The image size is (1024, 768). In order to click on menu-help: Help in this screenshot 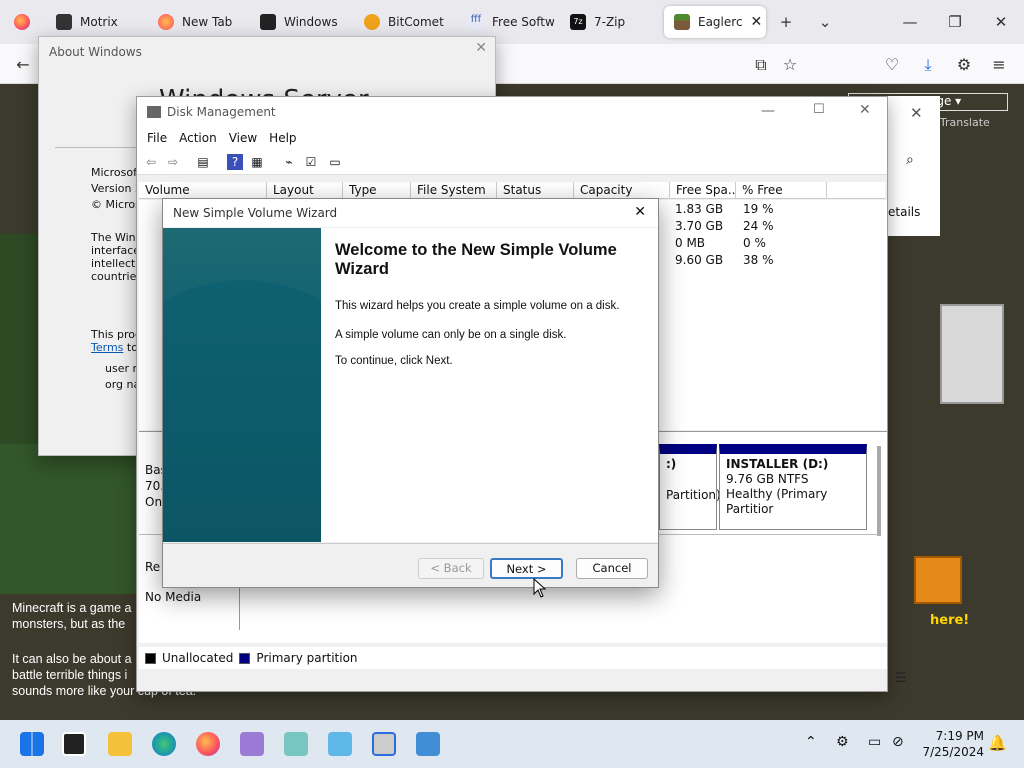, I will do `click(282, 138)`.